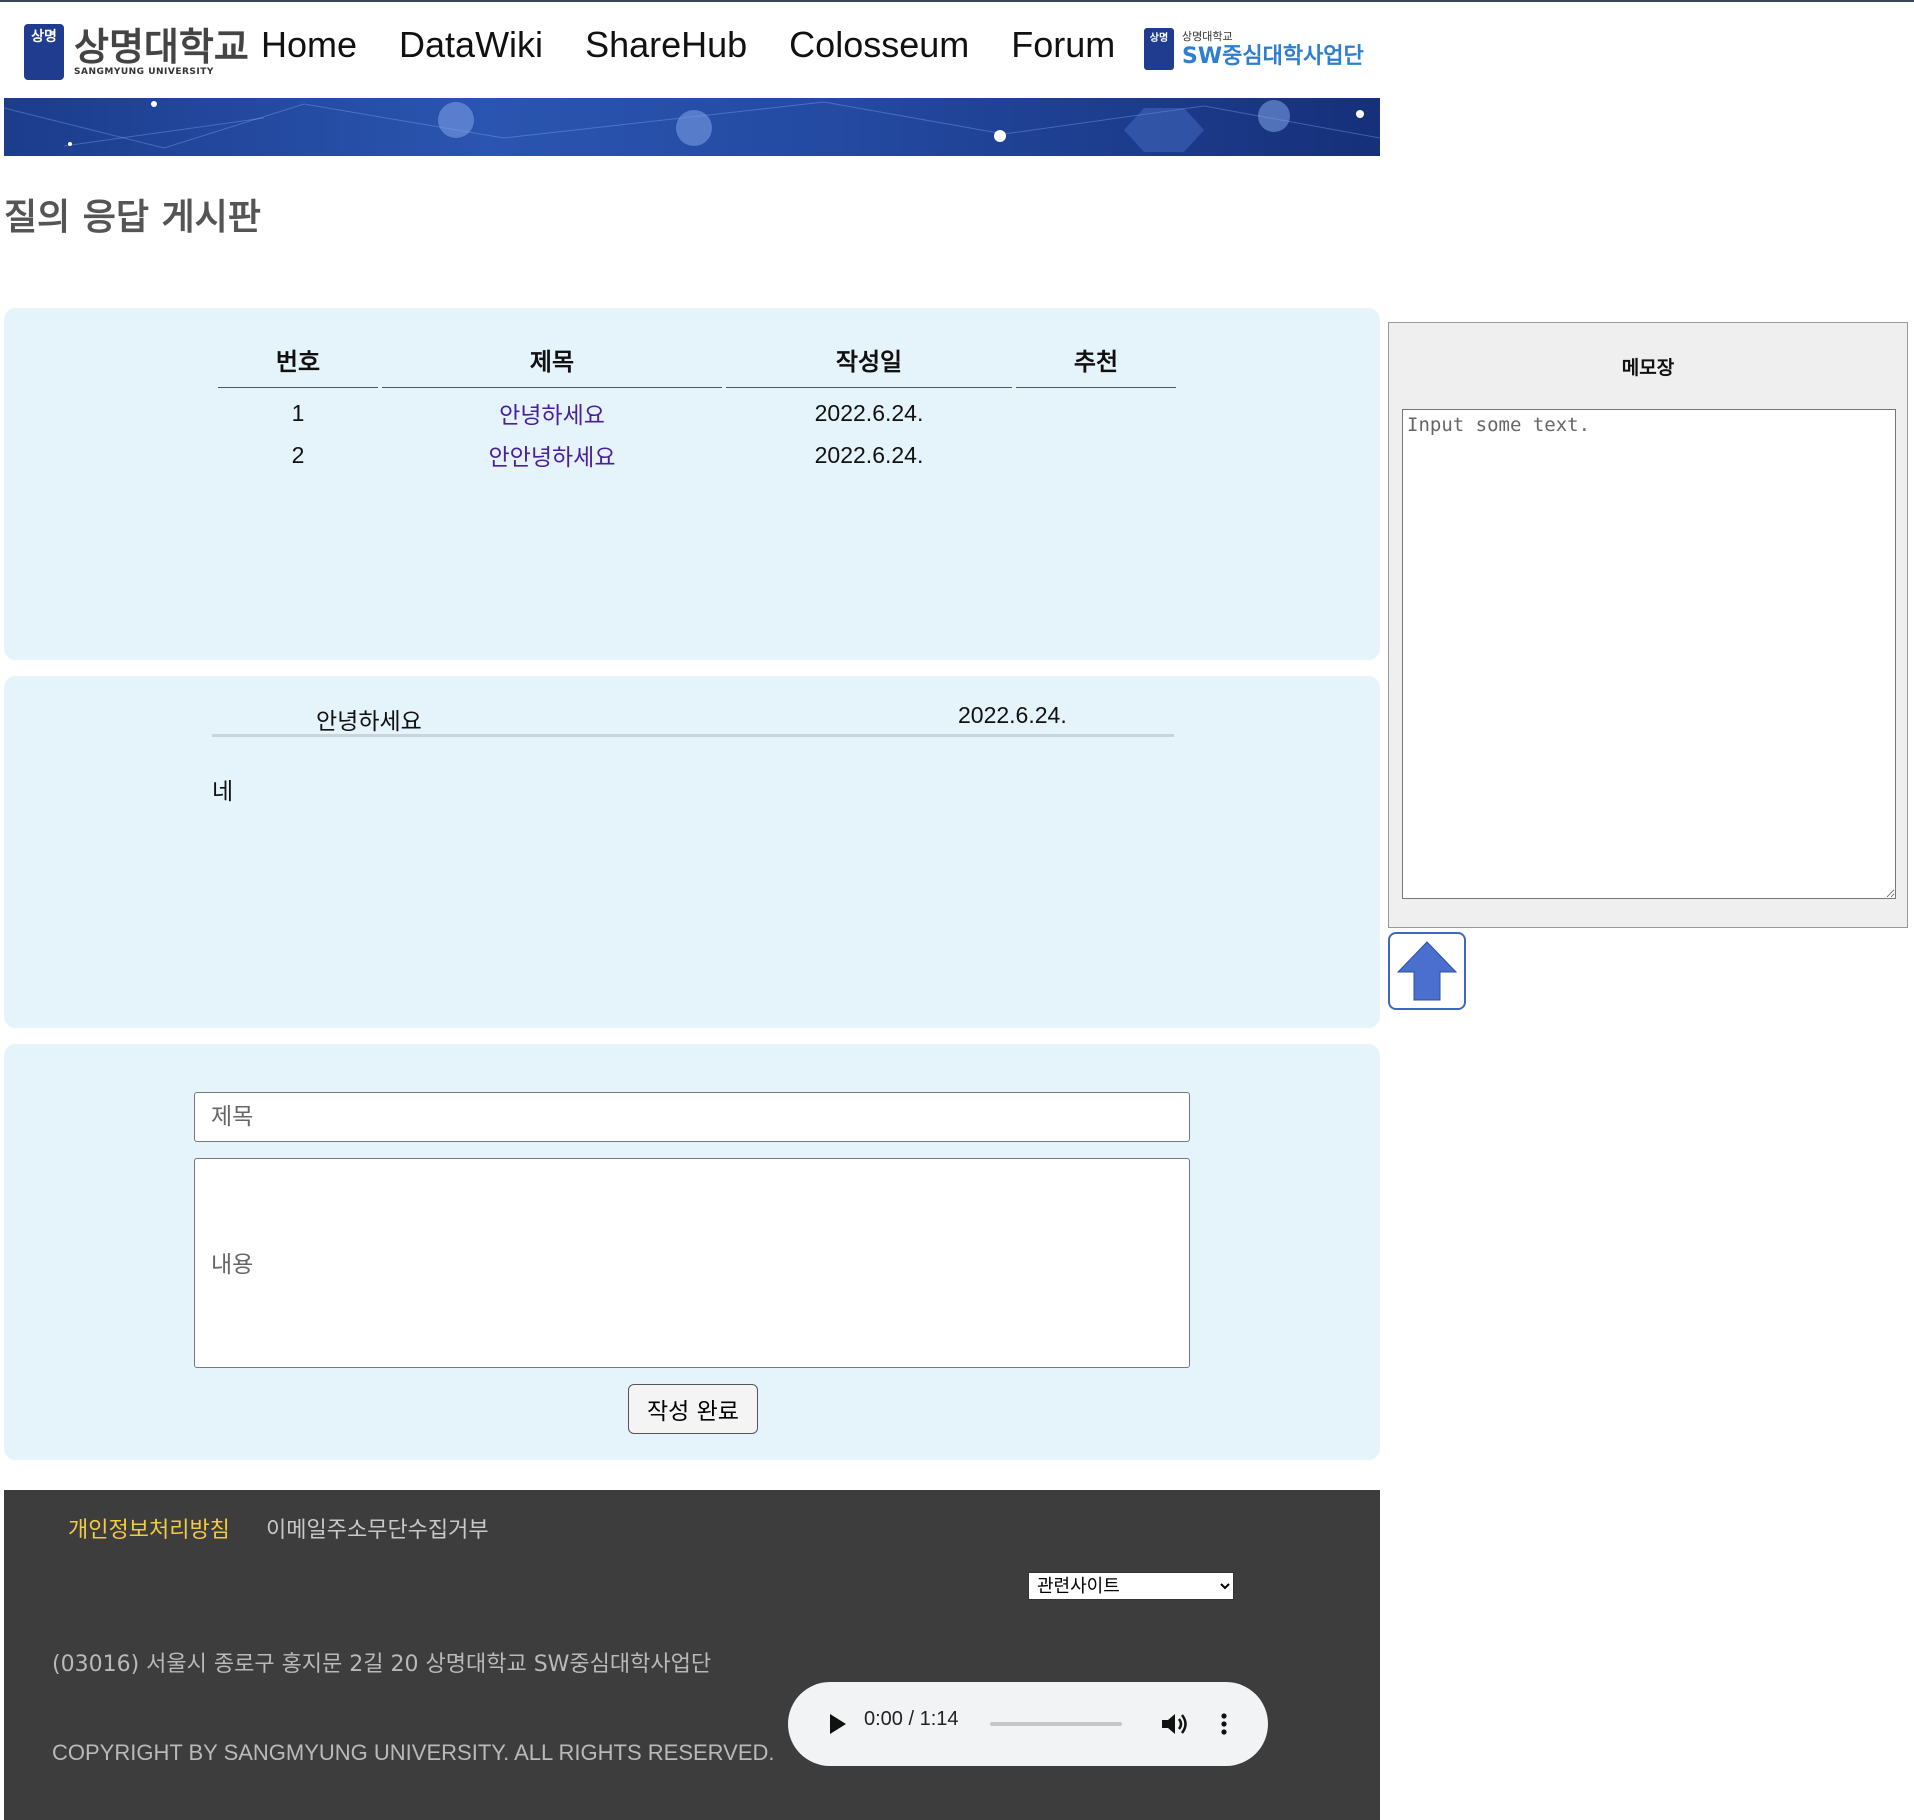 This screenshot has width=1914, height=1820. What do you see at coordinates (1207, 36) in the screenshot?
I see `sw-program-university: 상명대학교` at bounding box center [1207, 36].